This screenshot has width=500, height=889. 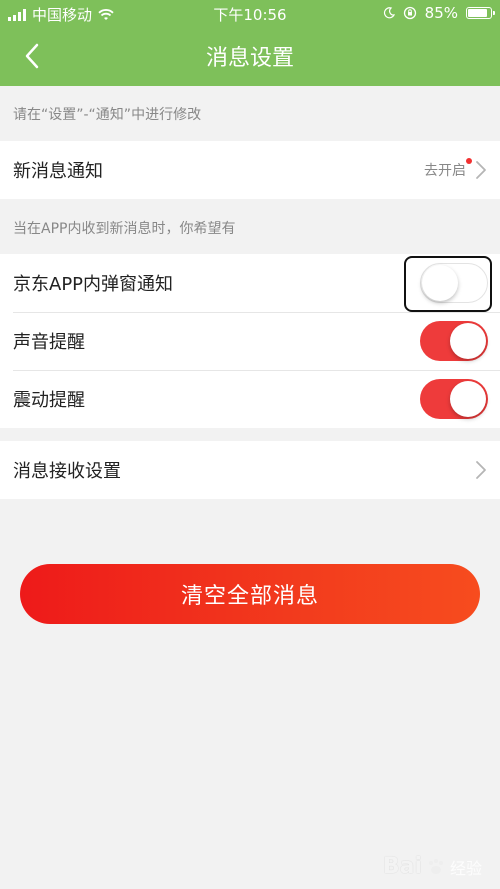 What do you see at coordinates (93, 284) in the screenshot?
I see `popup-notification-label: 京东APP内弹窗通知` at bounding box center [93, 284].